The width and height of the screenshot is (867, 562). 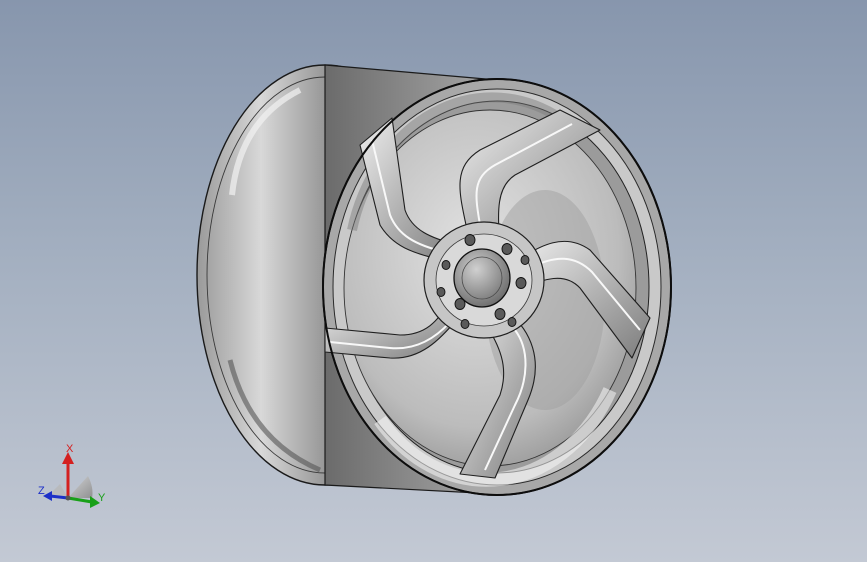 I want to click on coordinate-triad: X Y Z, so click(x=75, y=480).